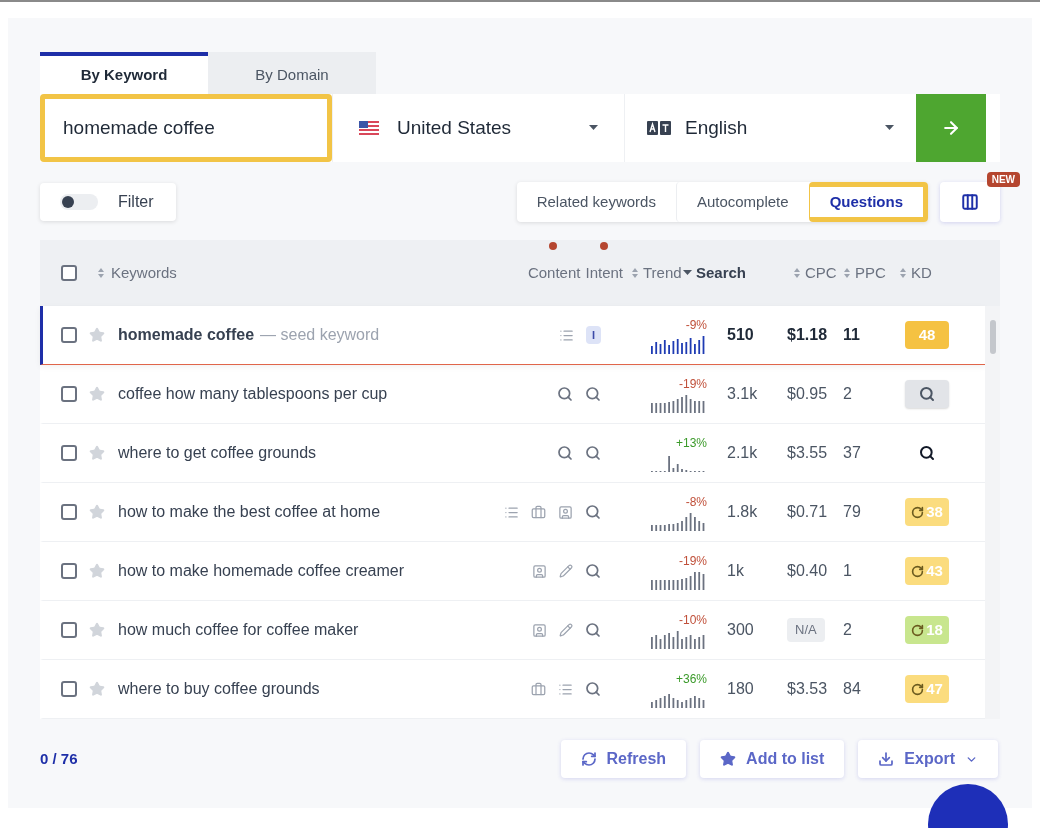 This screenshot has width=1040, height=828. I want to click on keyword-text: homemade coffee, so click(186, 335).